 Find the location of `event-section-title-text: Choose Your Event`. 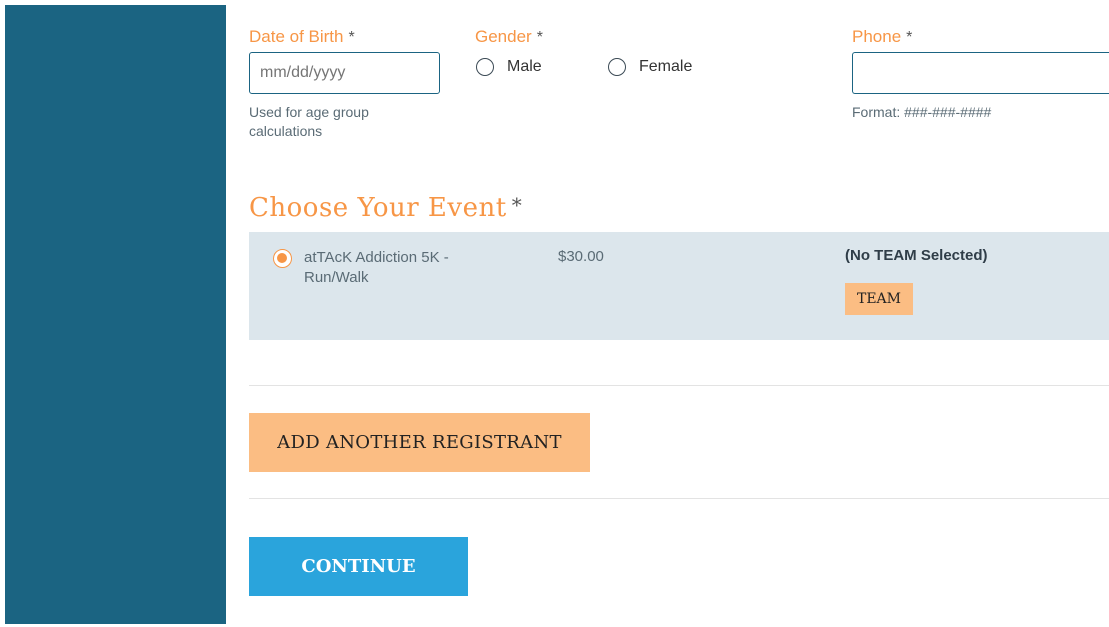

event-section-title-text: Choose Your Event is located at coordinates (378, 208).